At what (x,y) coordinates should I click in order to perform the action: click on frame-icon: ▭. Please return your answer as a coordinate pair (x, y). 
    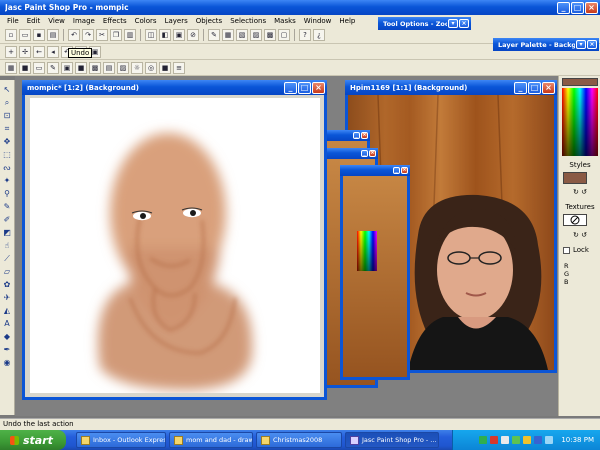
    Looking at the image, I should click on (39, 67).